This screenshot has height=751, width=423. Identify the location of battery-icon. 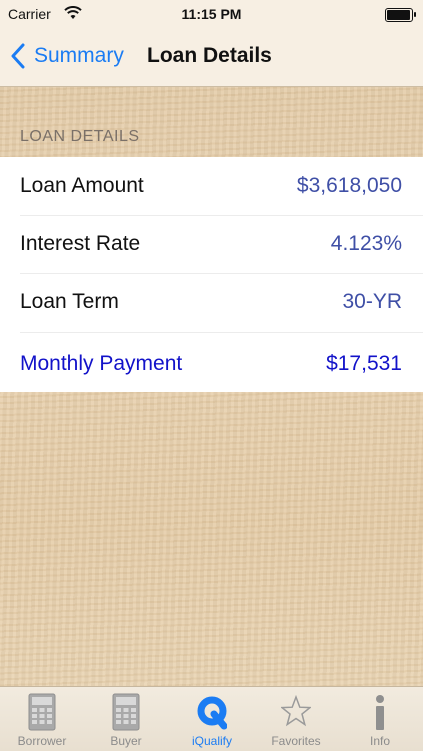
(400, 15).